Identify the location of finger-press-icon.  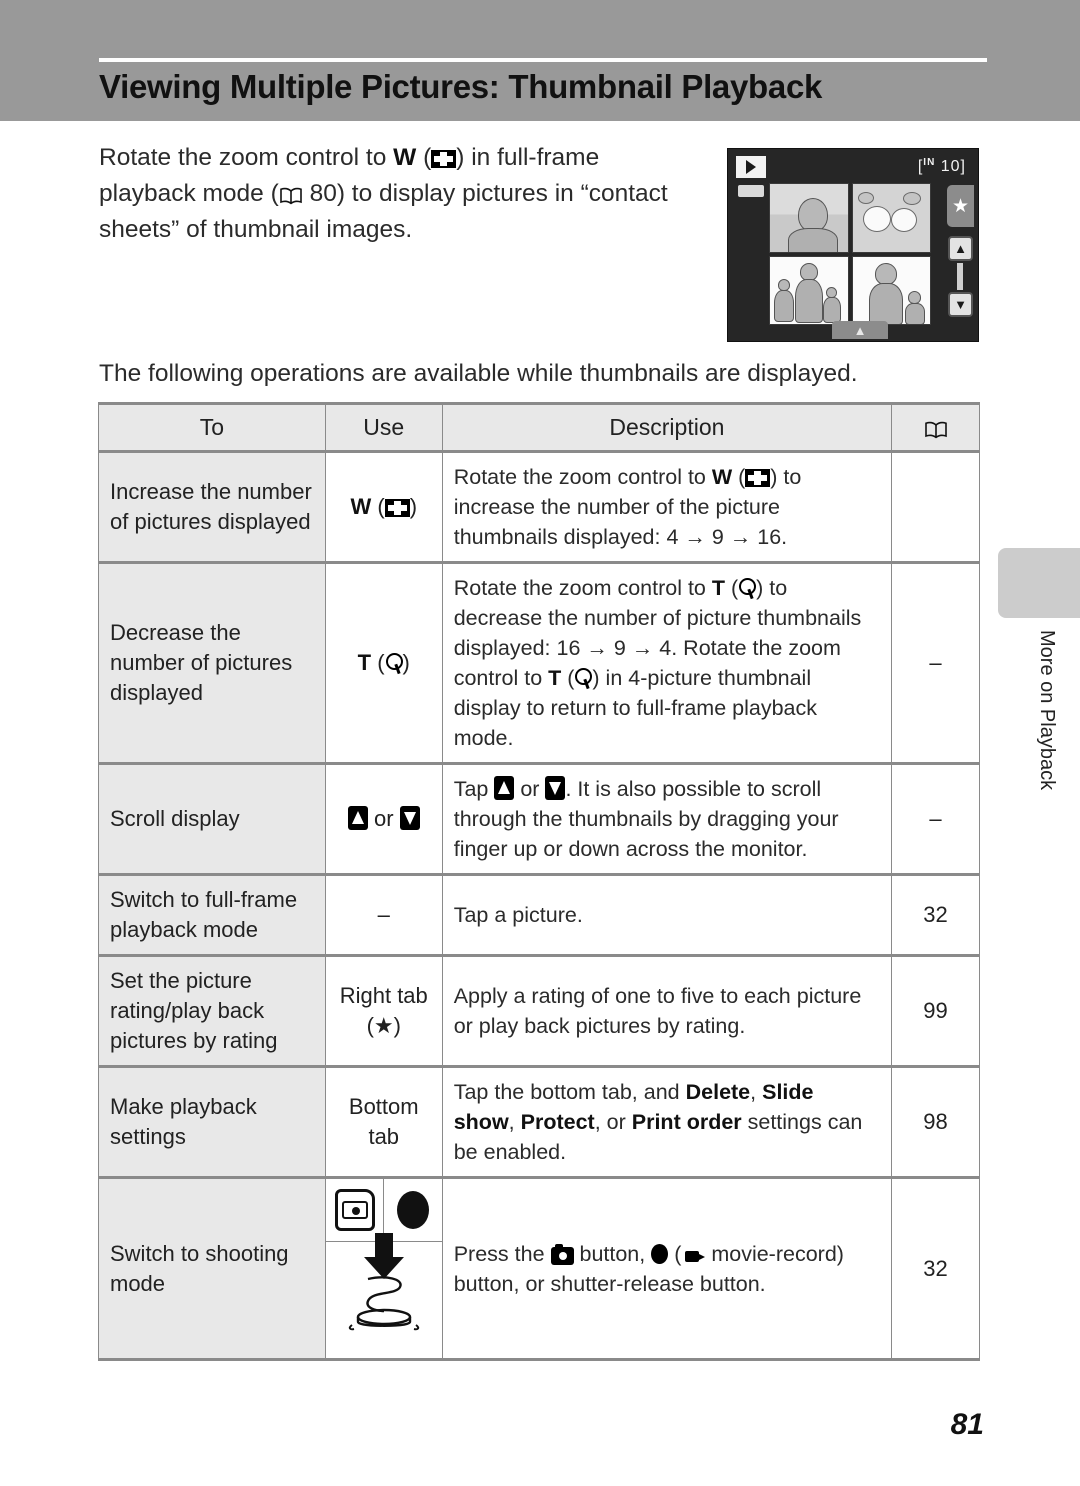
(383, 1303).